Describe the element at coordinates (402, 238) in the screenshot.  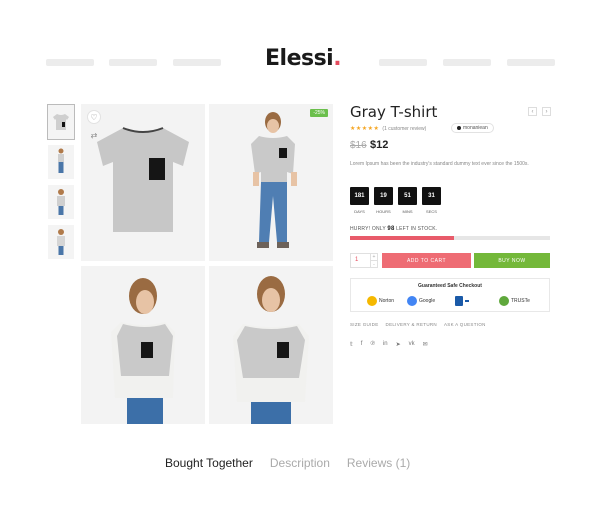
I see `stock-progress-fill` at that location.